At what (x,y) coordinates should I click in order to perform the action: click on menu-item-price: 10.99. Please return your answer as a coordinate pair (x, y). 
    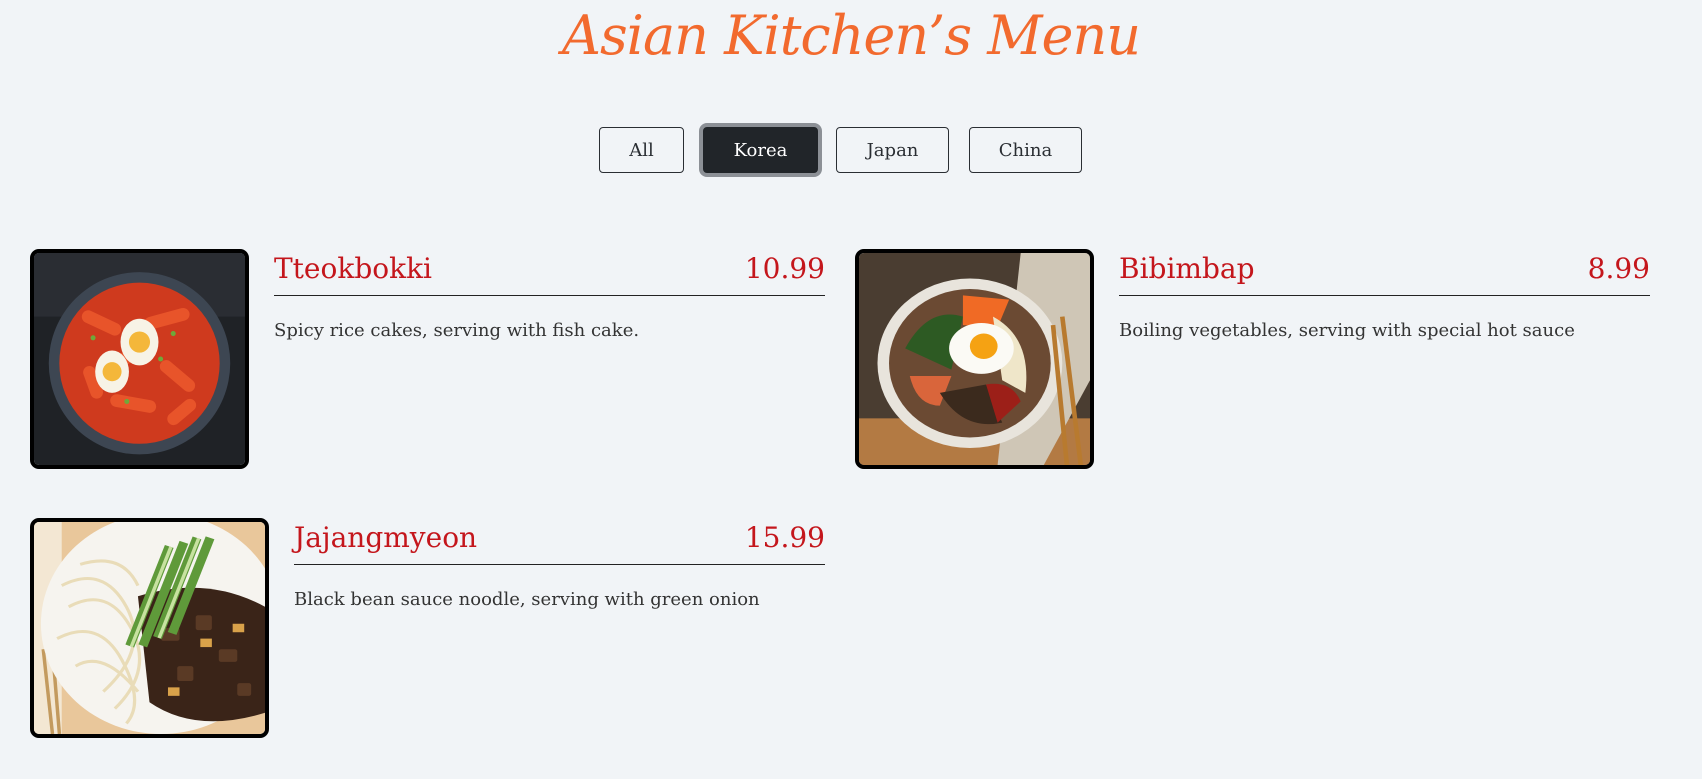
    Looking at the image, I should click on (784, 268).